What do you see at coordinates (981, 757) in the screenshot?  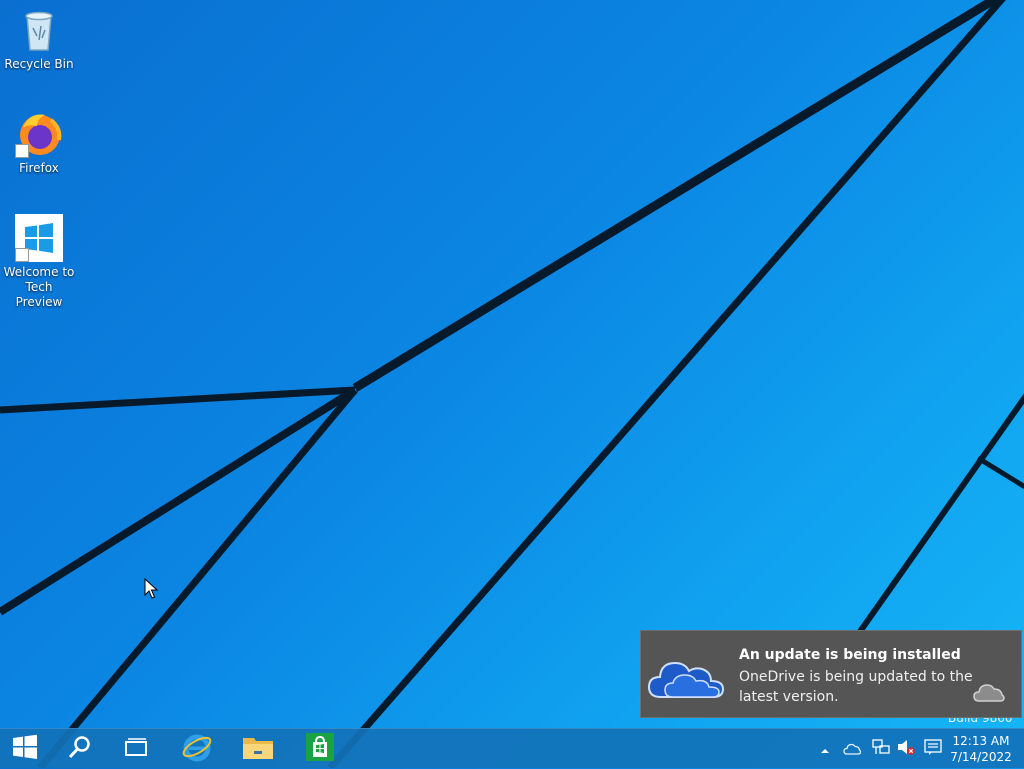 I see `clock-date: 7/14/2022` at bounding box center [981, 757].